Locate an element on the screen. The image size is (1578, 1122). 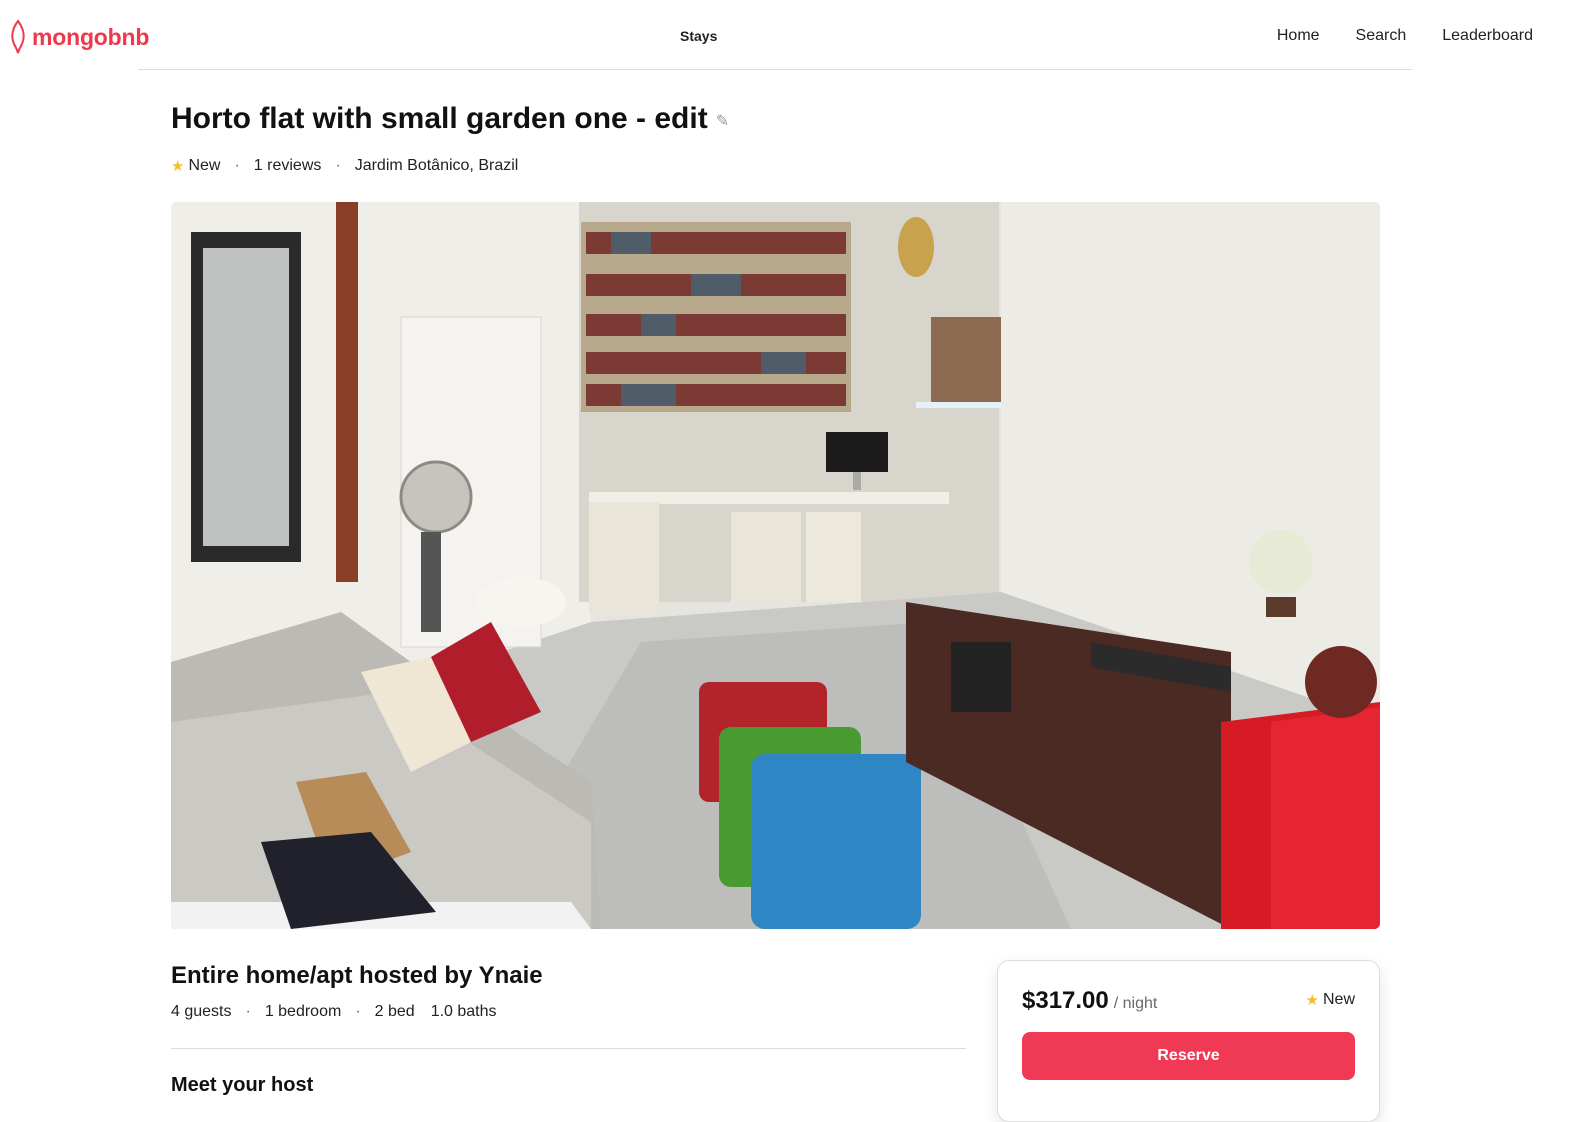
brand-logo: mongobnb is located at coordinates (79, 37).